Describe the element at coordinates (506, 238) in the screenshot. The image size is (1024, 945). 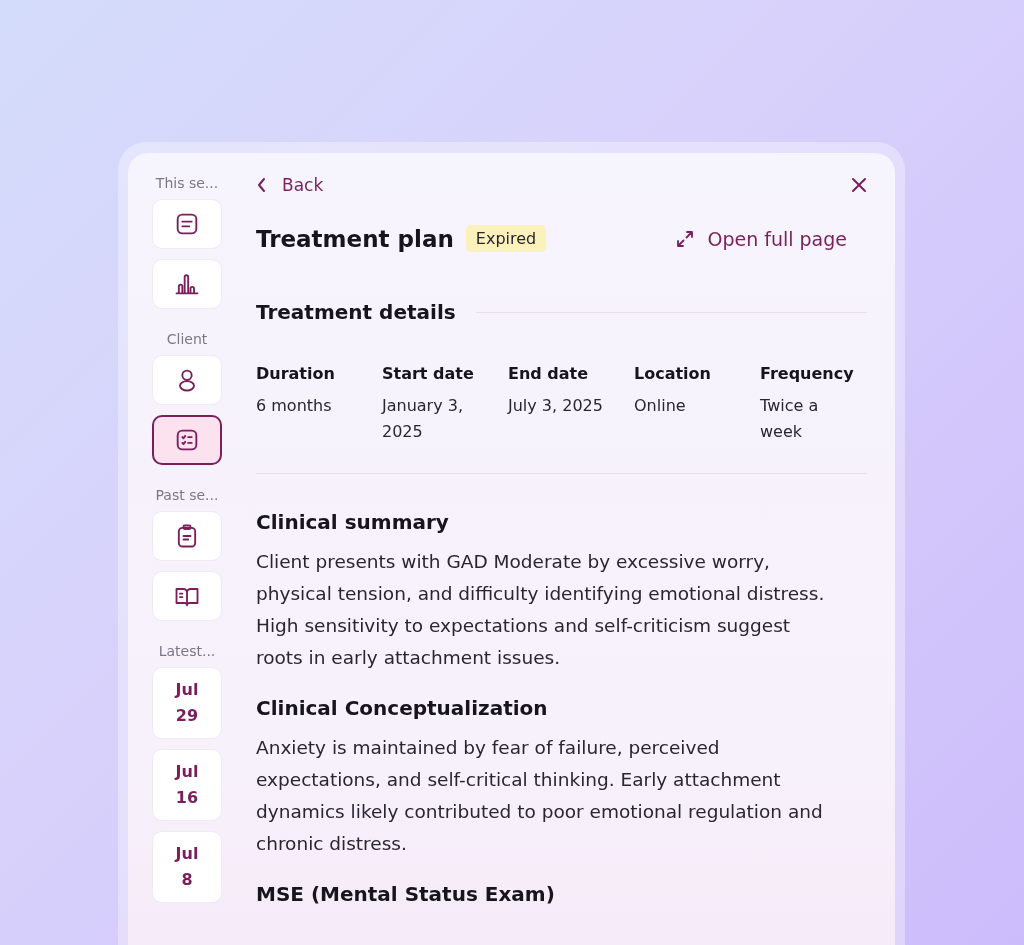
I see `status-badge: Expired` at that location.